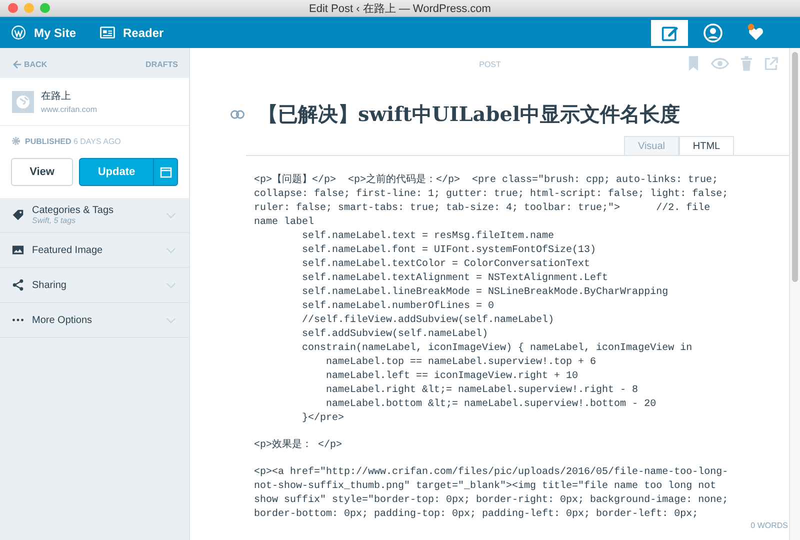 This screenshot has height=540, width=800. What do you see at coordinates (482, 391) in the screenshot?
I see `code-line: nameLabel.right &lt;= nameLabel.superview!.right - 8` at bounding box center [482, 391].